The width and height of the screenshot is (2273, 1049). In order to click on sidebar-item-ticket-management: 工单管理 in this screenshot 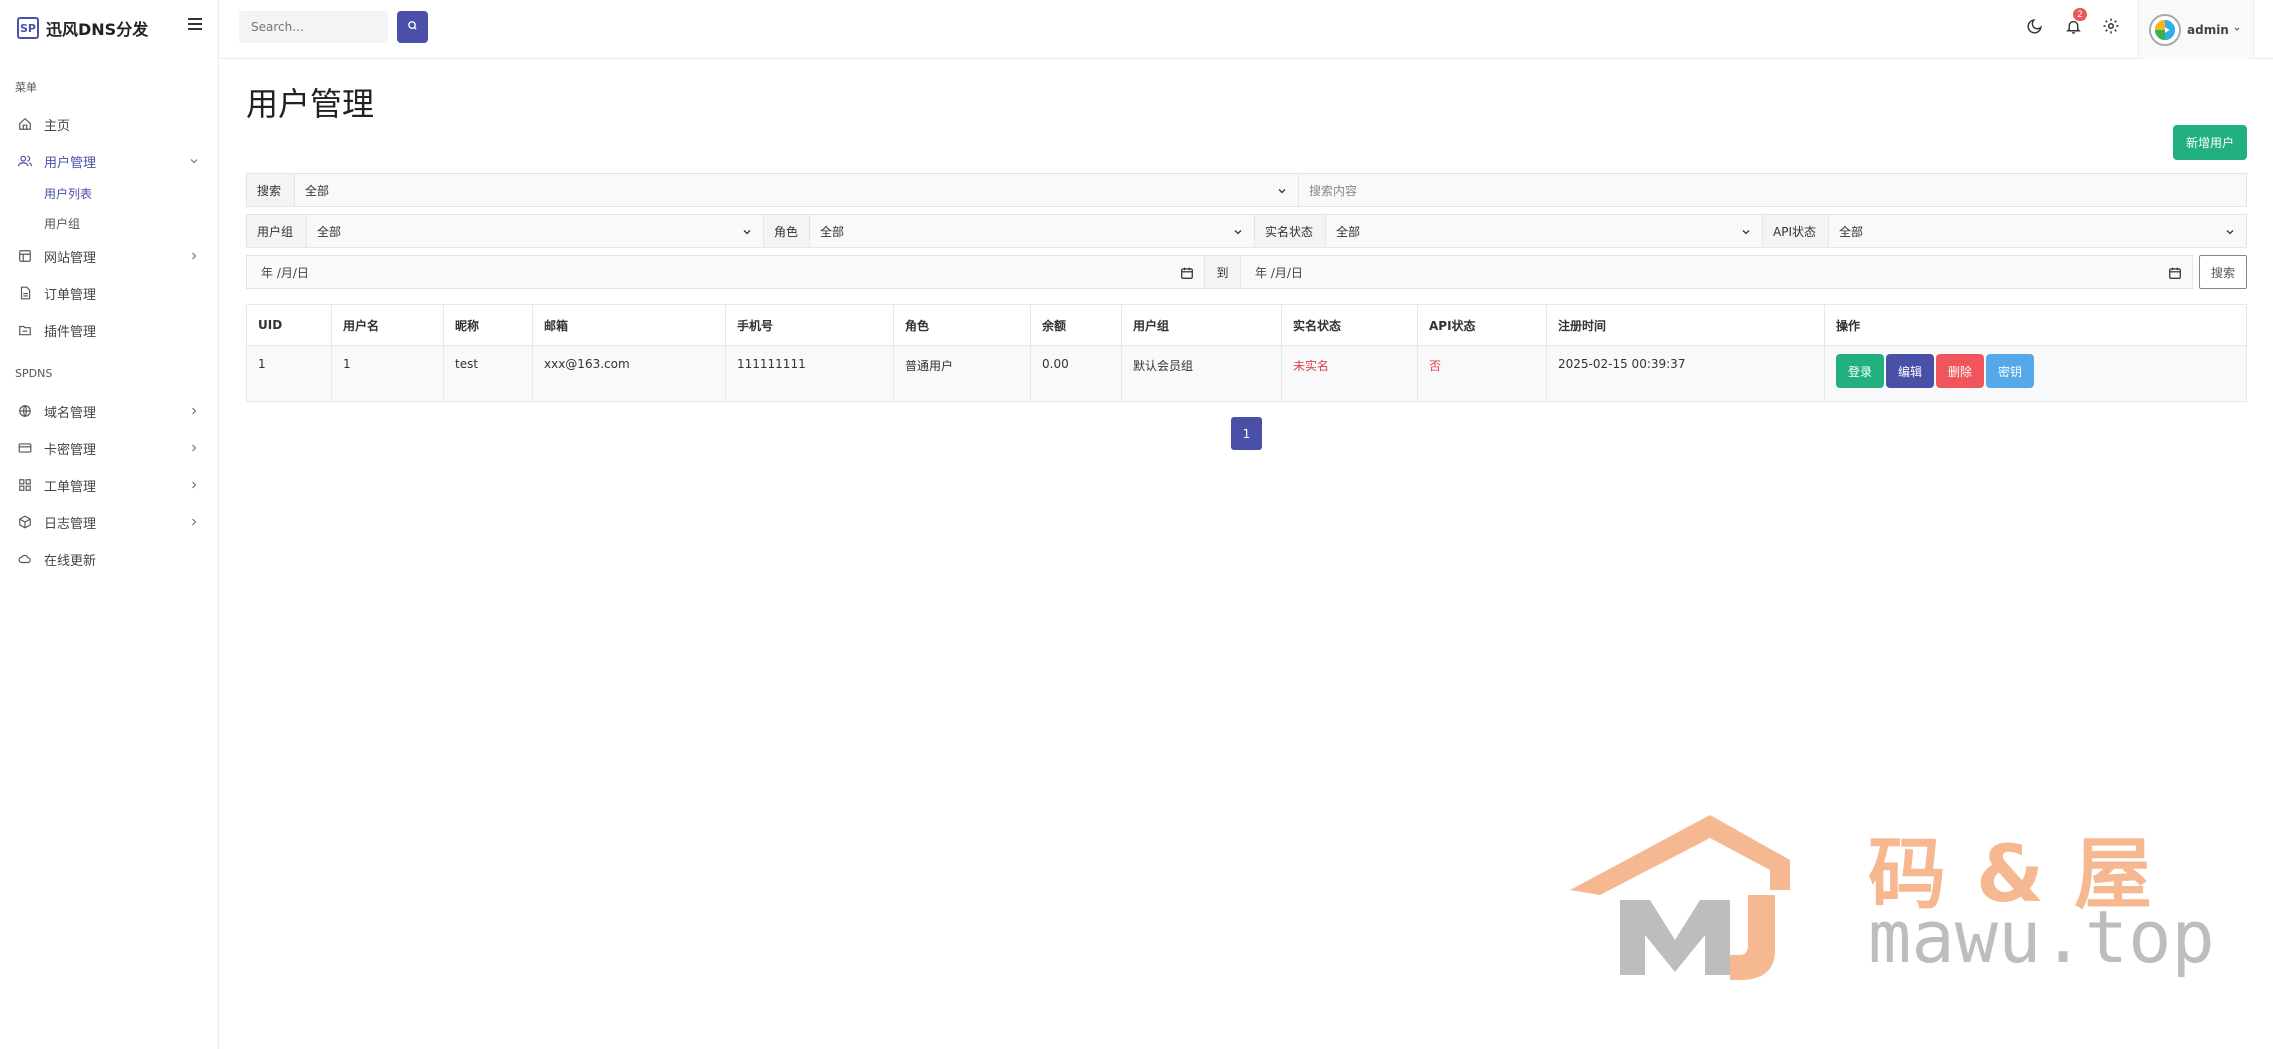, I will do `click(109, 485)`.